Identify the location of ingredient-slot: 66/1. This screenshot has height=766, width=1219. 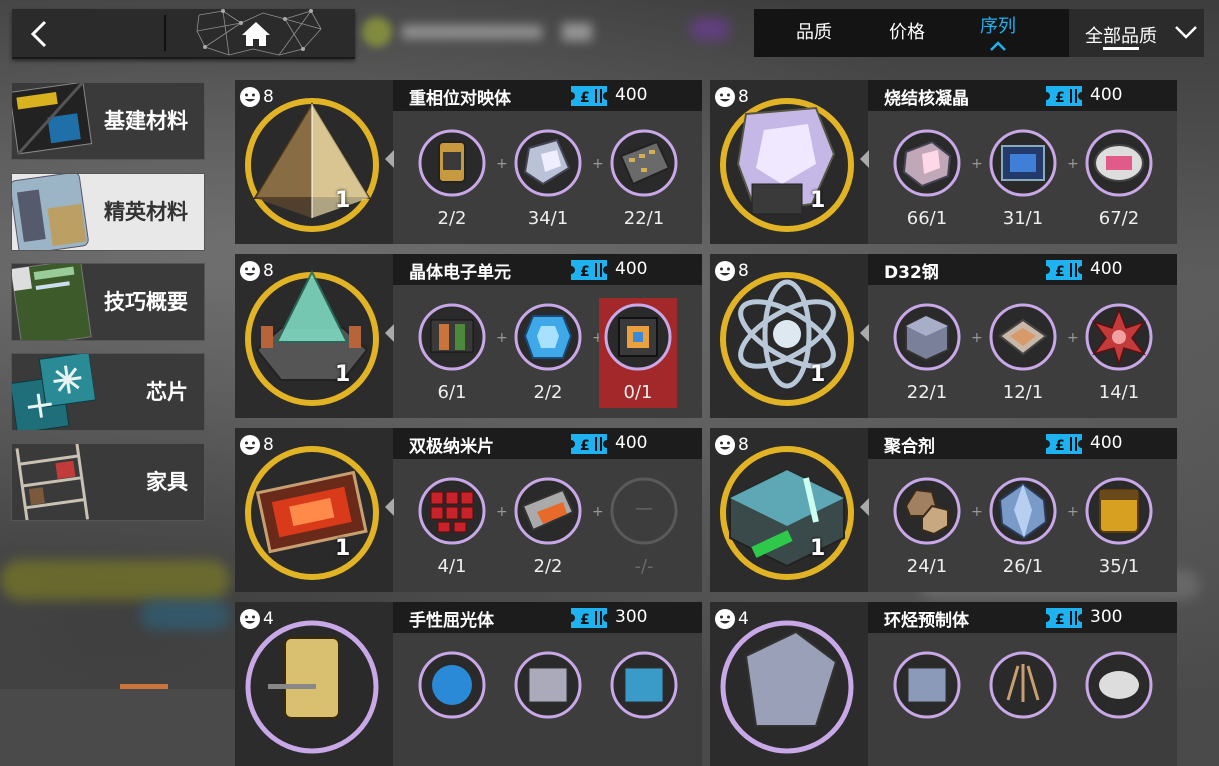
(927, 179).